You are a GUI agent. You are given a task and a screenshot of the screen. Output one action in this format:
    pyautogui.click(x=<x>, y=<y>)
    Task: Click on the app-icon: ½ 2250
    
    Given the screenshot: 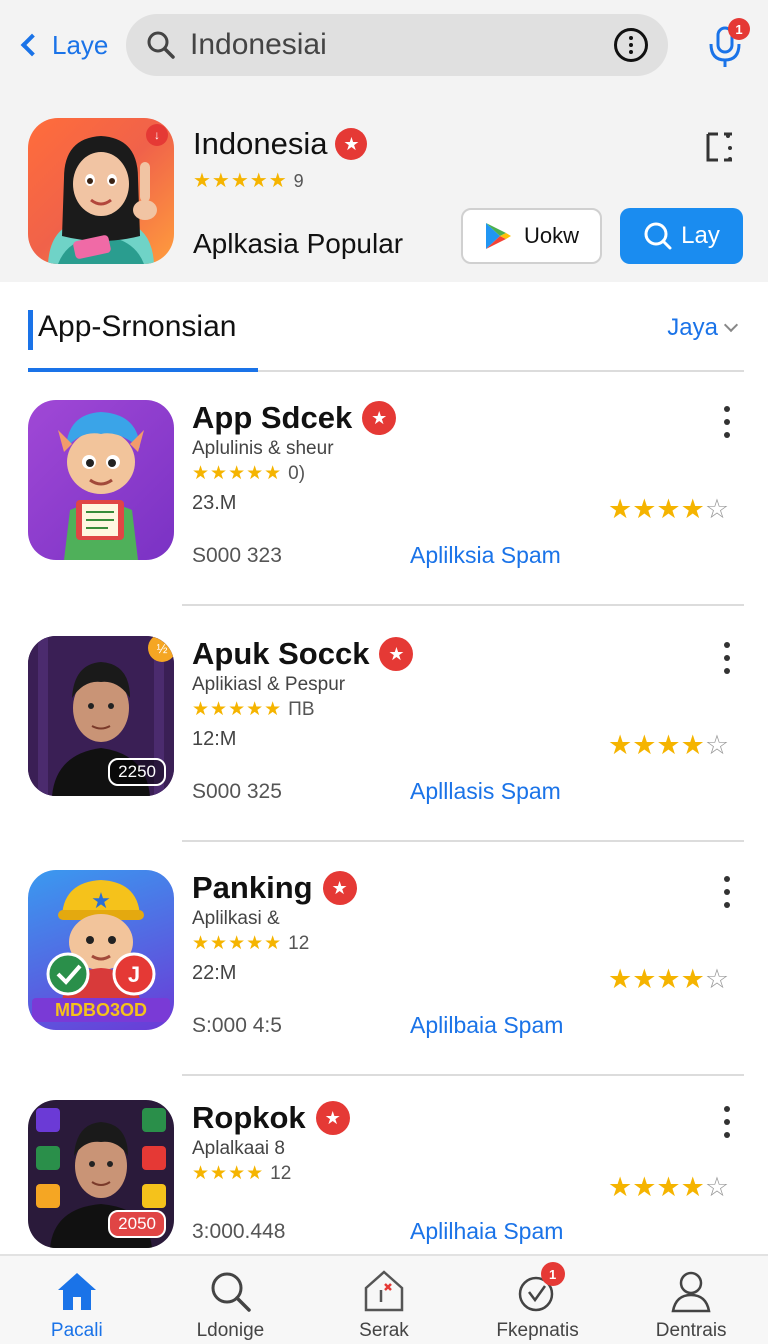 What is the action you would take?
    pyautogui.click(x=101, y=716)
    